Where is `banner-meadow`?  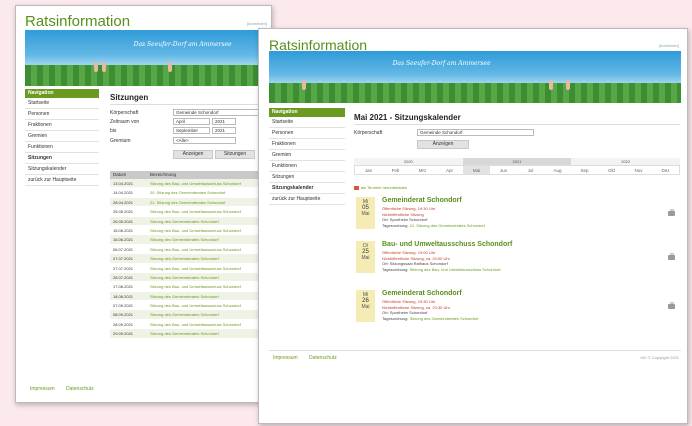 banner-meadow is located at coordinates (148, 75).